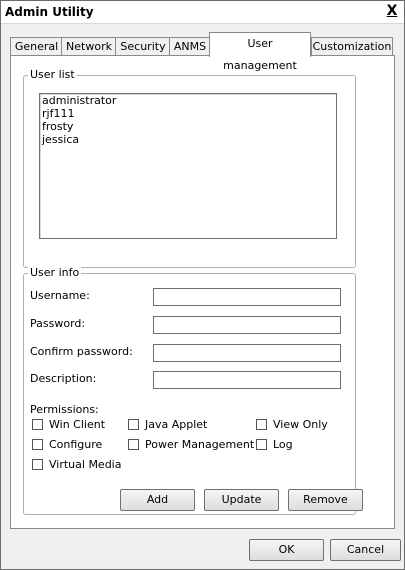 This screenshot has width=405, height=570. What do you see at coordinates (247, 297) in the screenshot?
I see `username-input` at bounding box center [247, 297].